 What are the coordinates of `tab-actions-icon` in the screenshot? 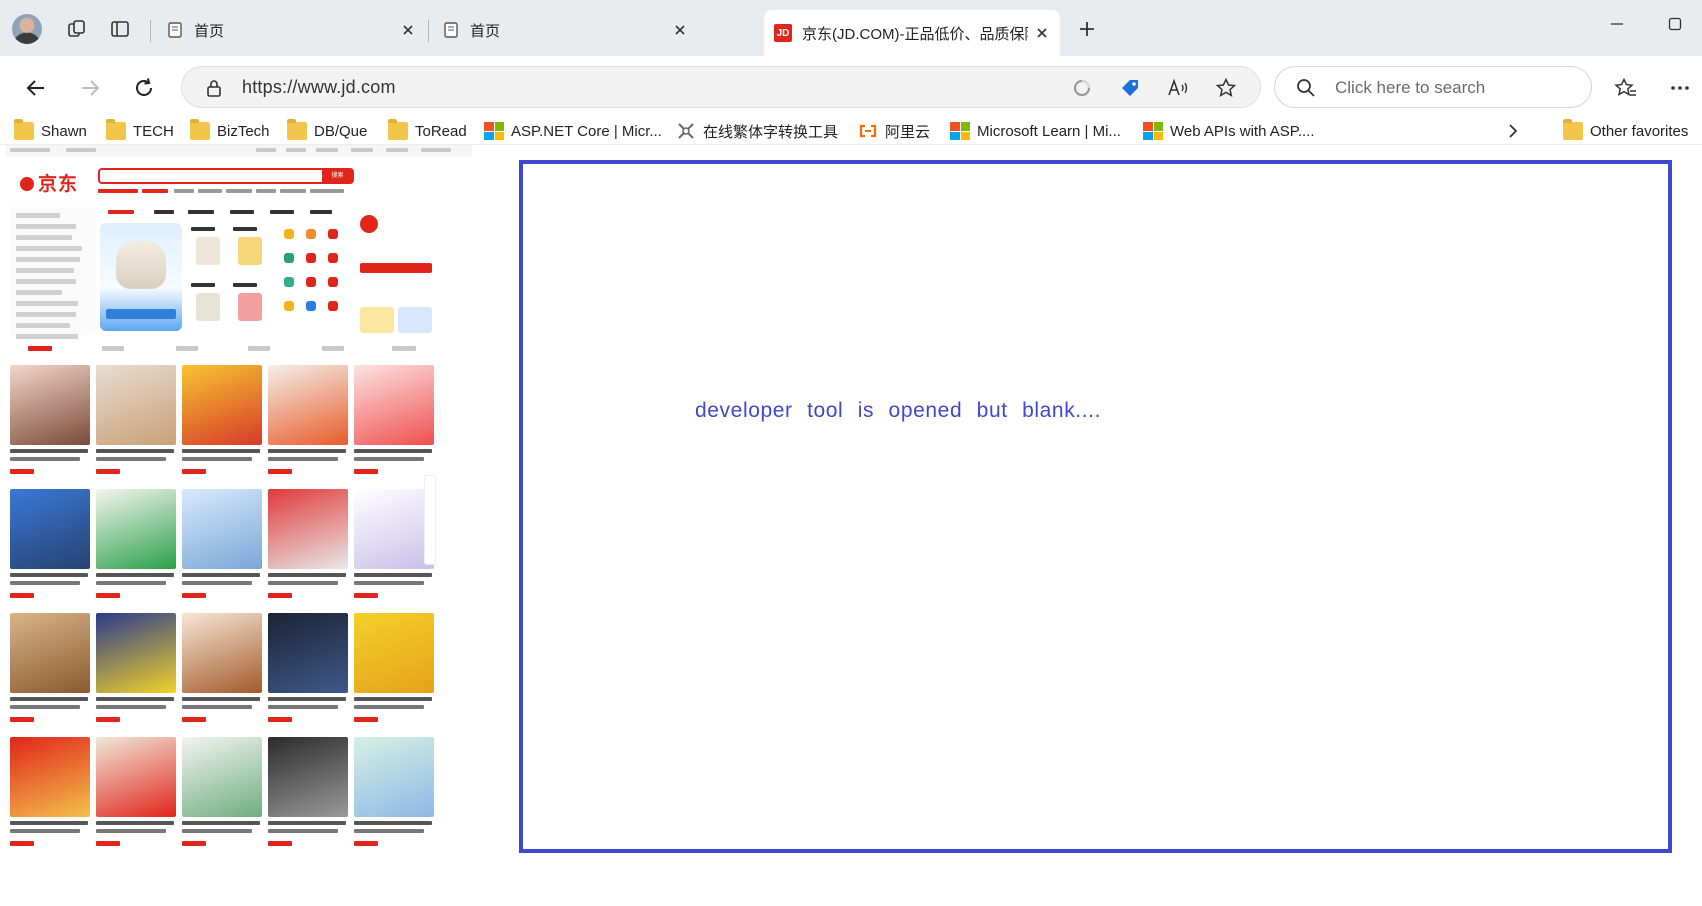 It's located at (120, 29).